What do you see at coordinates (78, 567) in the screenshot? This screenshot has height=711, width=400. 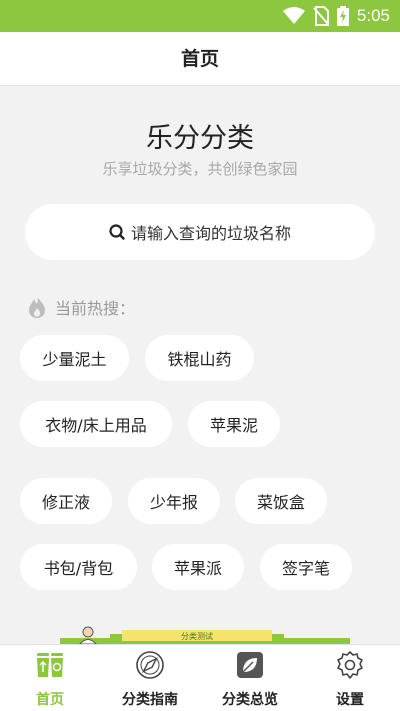 I see `hot-search-chip: 书包/背包` at bounding box center [78, 567].